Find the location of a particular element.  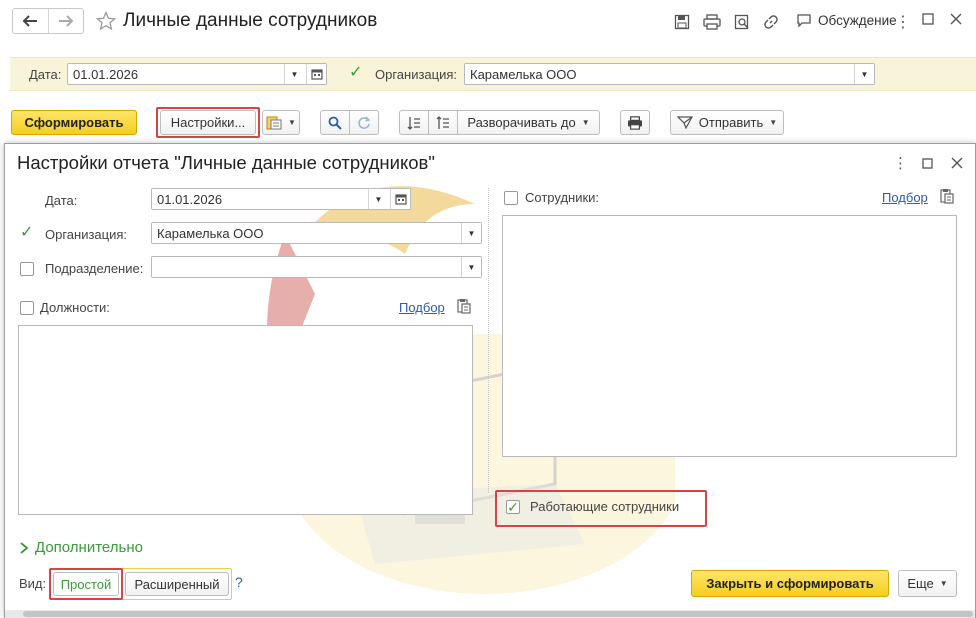

date-dropdown-button: ▼ is located at coordinates (294, 74).